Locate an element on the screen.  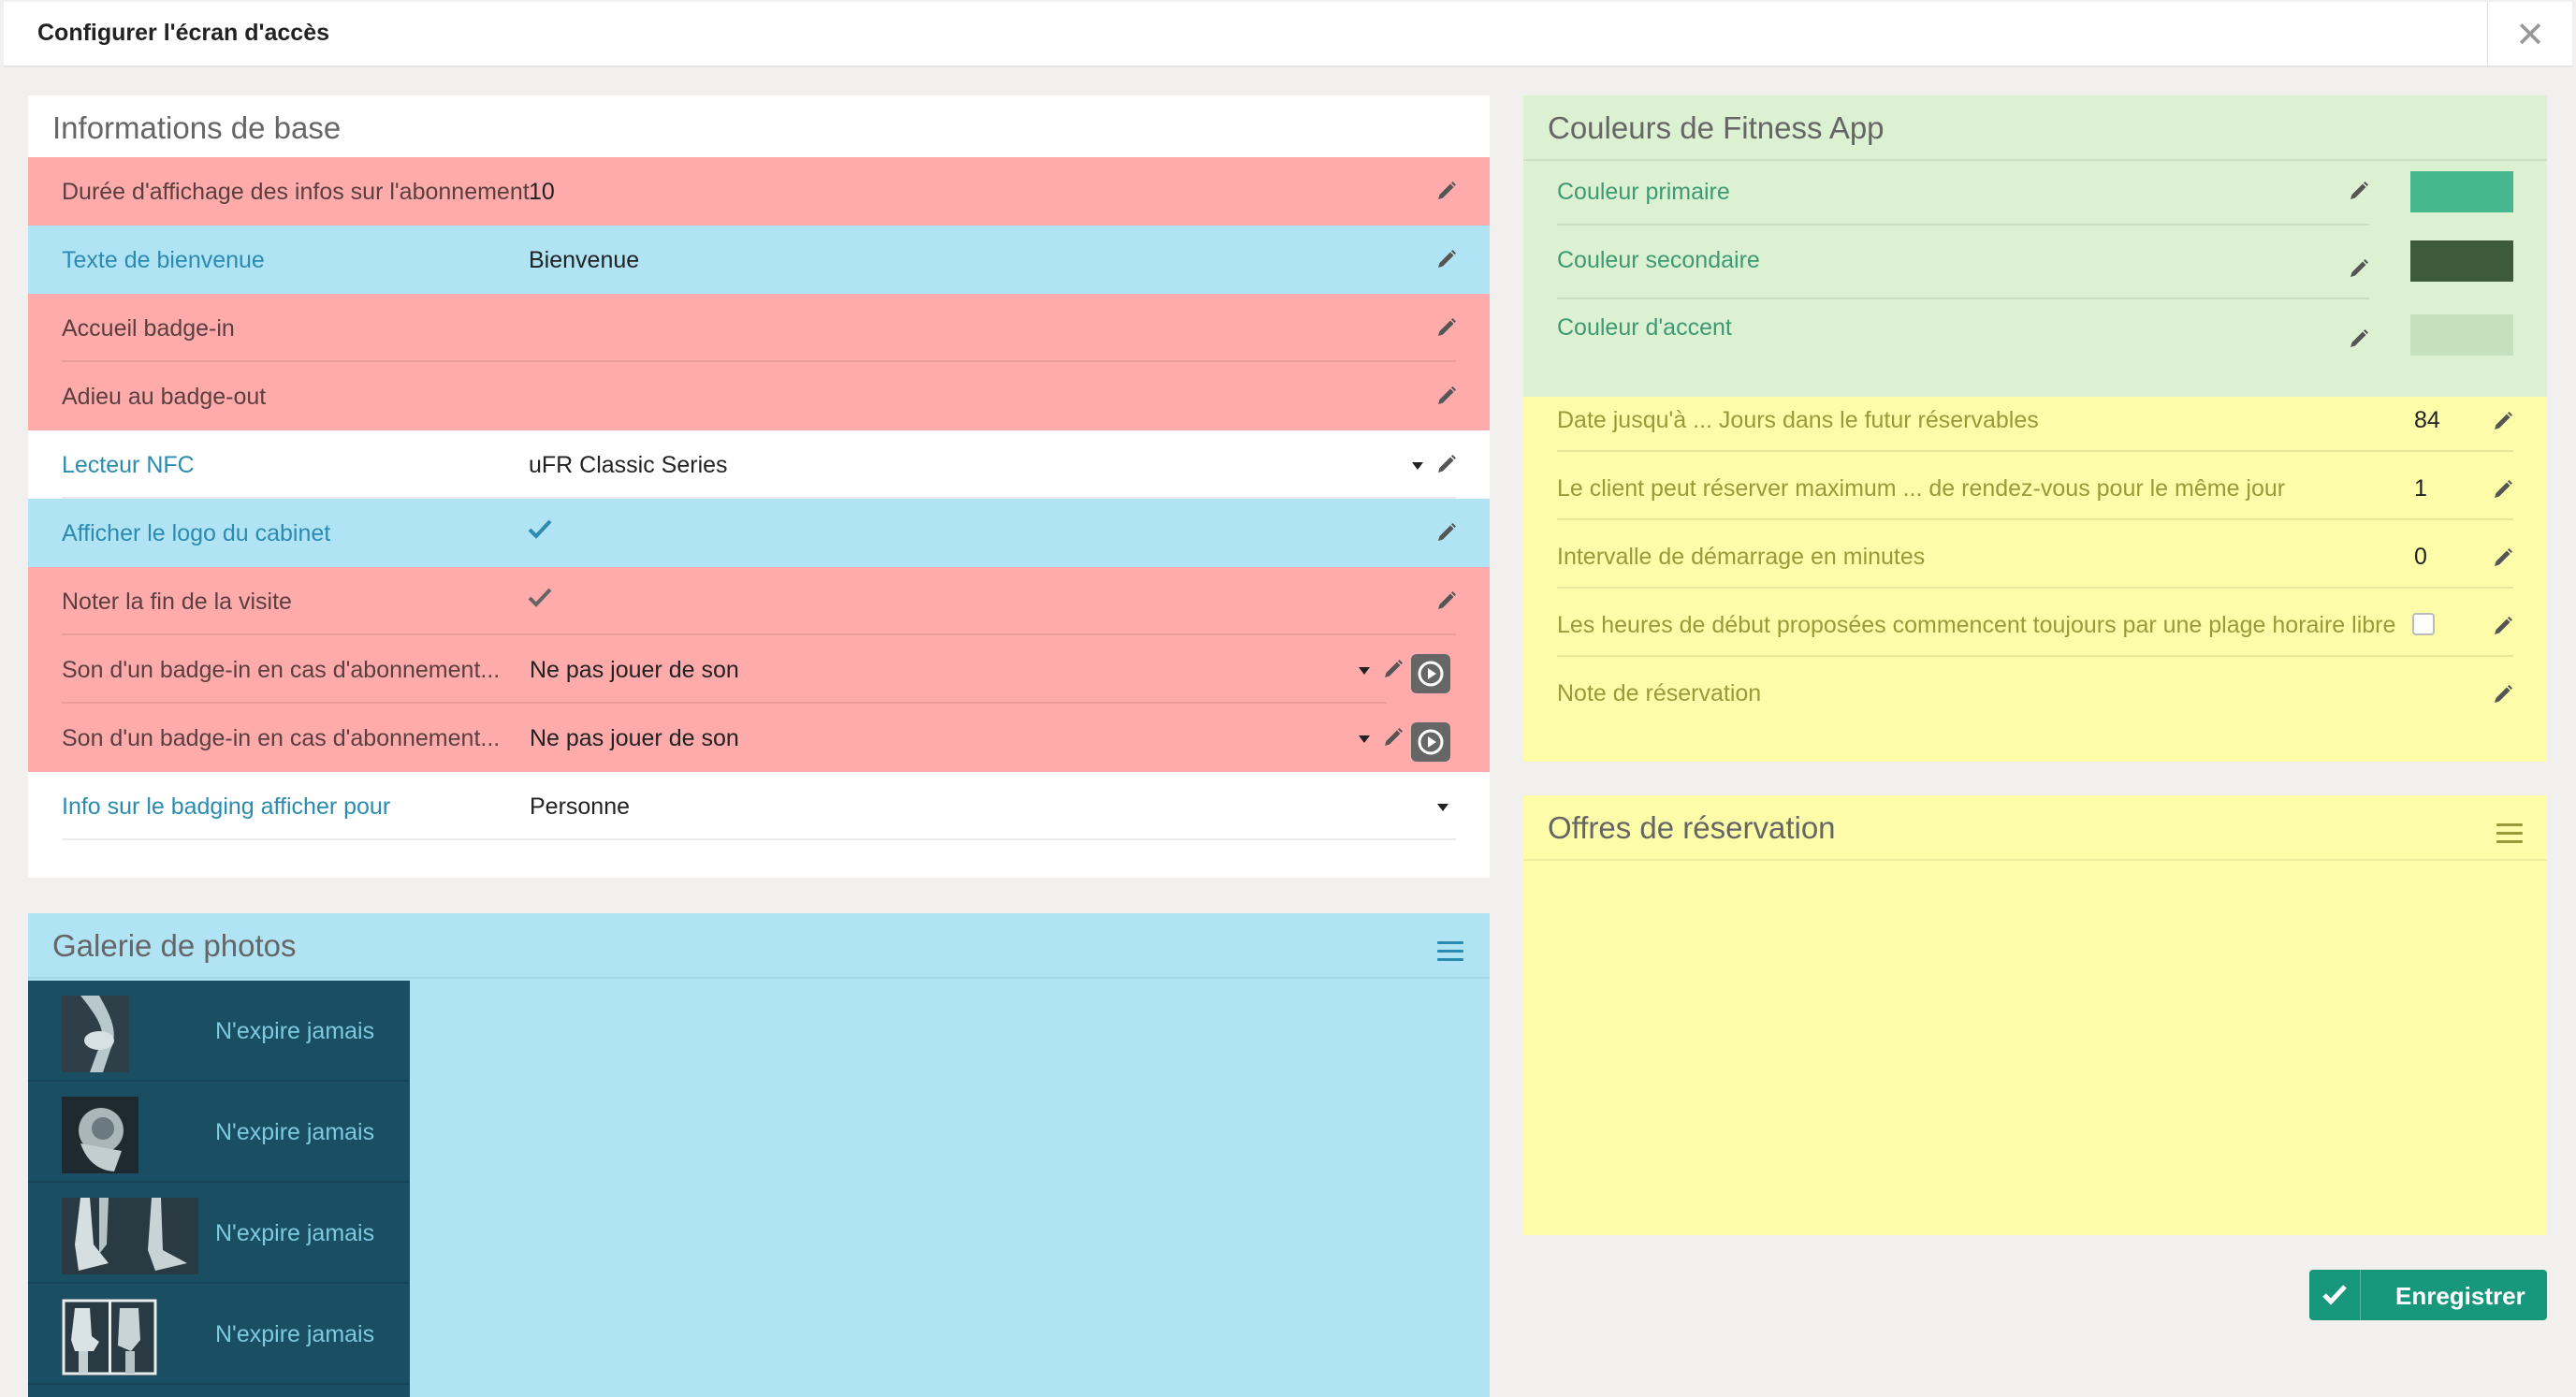
row-value: 1 is located at coordinates (2420, 489).